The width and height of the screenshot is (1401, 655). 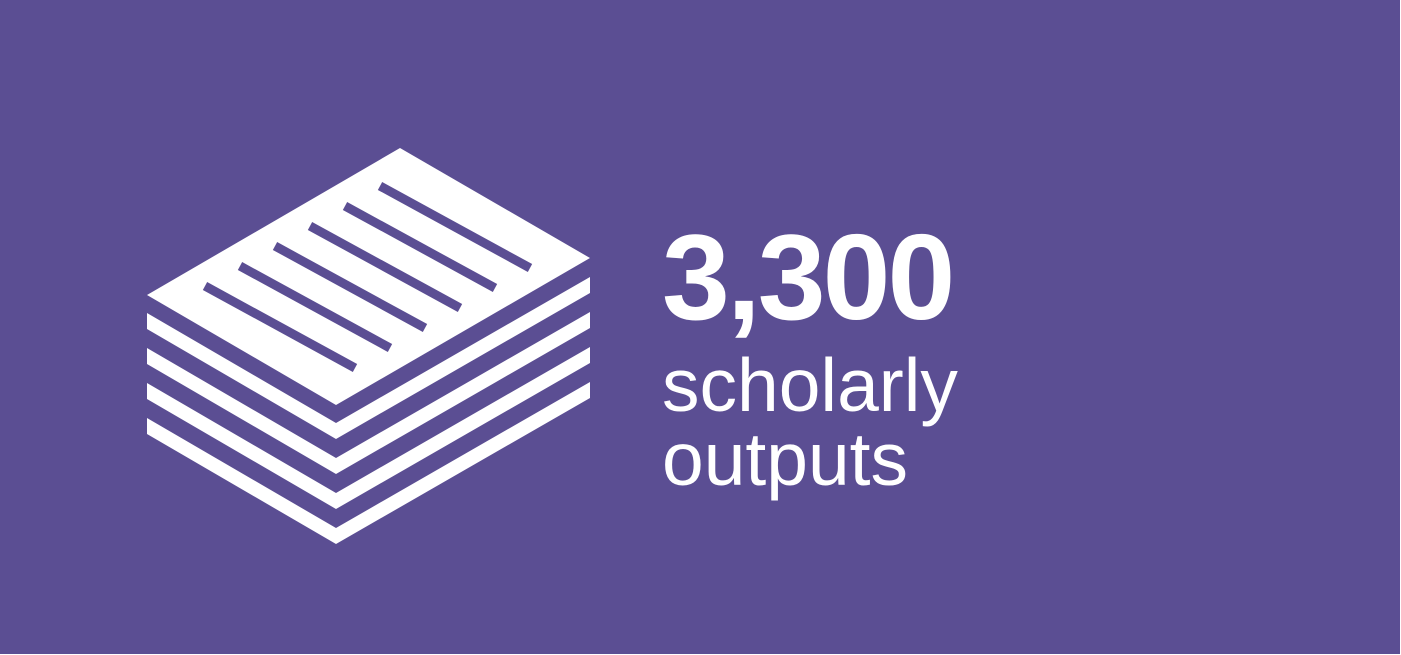 I want to click on stat-label-line-1: scholarly, so click(x=810, y=385).